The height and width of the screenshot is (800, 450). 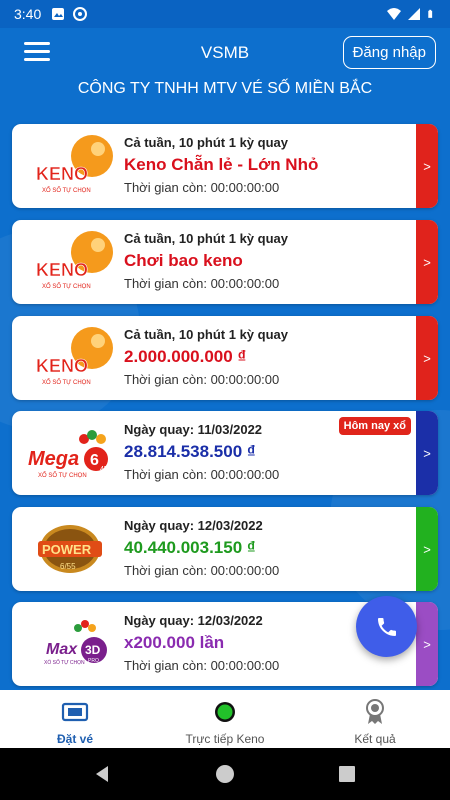 I want to click on bottom-navigation: Đặt vé Trực tiếp Keno Kết quả, so click(x=225, y=719).